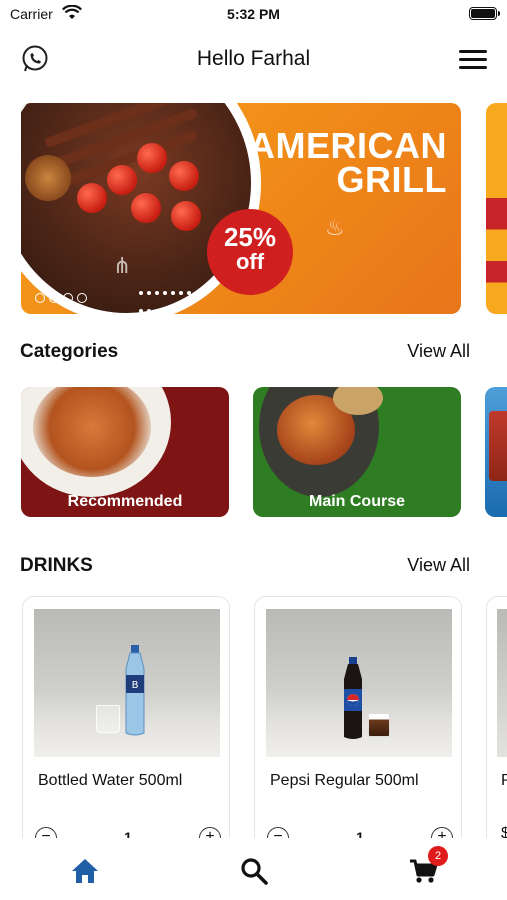 The height and width of the screenshot is (900, 507). I want to click on product-card-peek: P $, so click(496, 726).